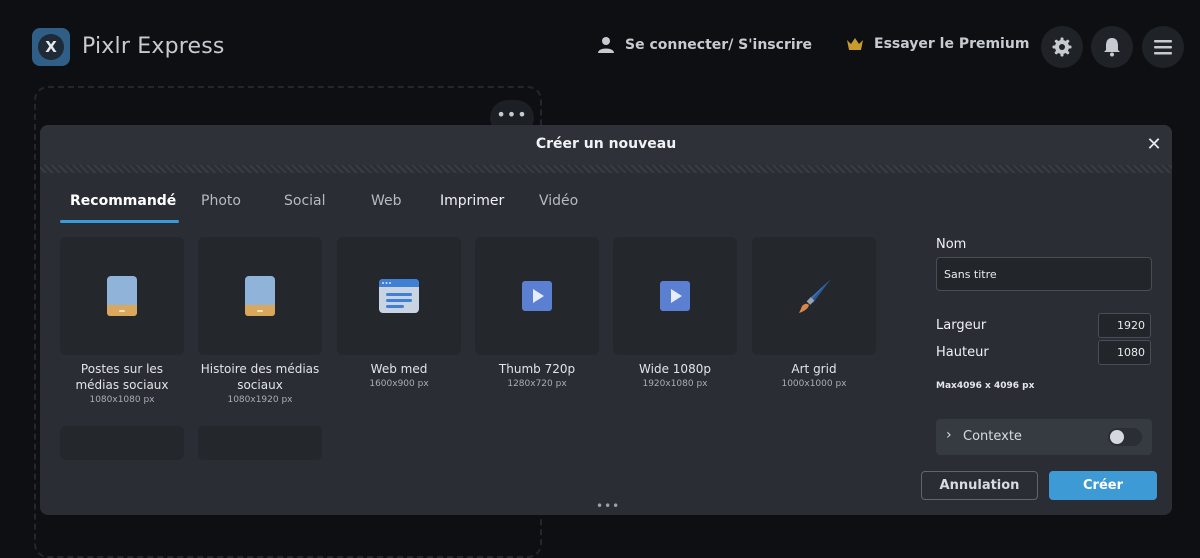 Image resolution: width=1200 pixels, height=558 pixels. What do you see at coordinates (719, 45) in the screenshot?
I see `login-label: Se connecter/ S'inscrire` at bounding box center [719, 45].